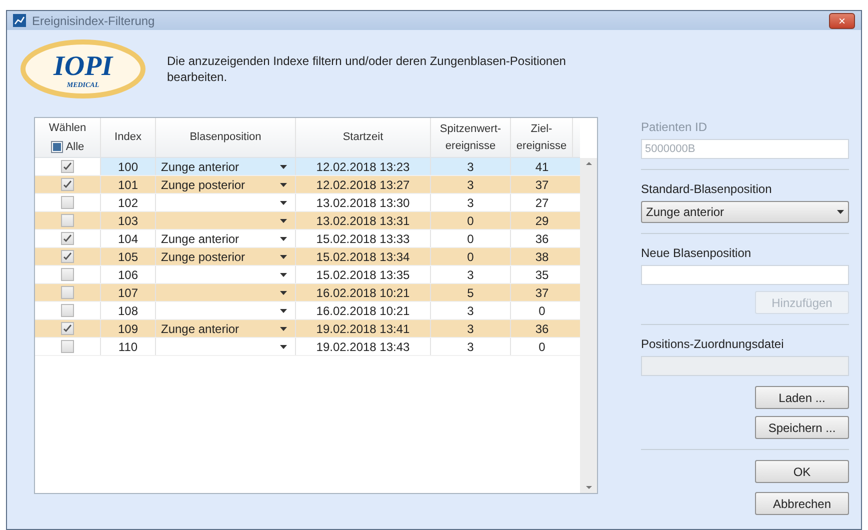  What do you see at coordinates (696, 253) in the screenshot?
I see `field-label: Neue Blasenposition` at bounding box center [696, 253].